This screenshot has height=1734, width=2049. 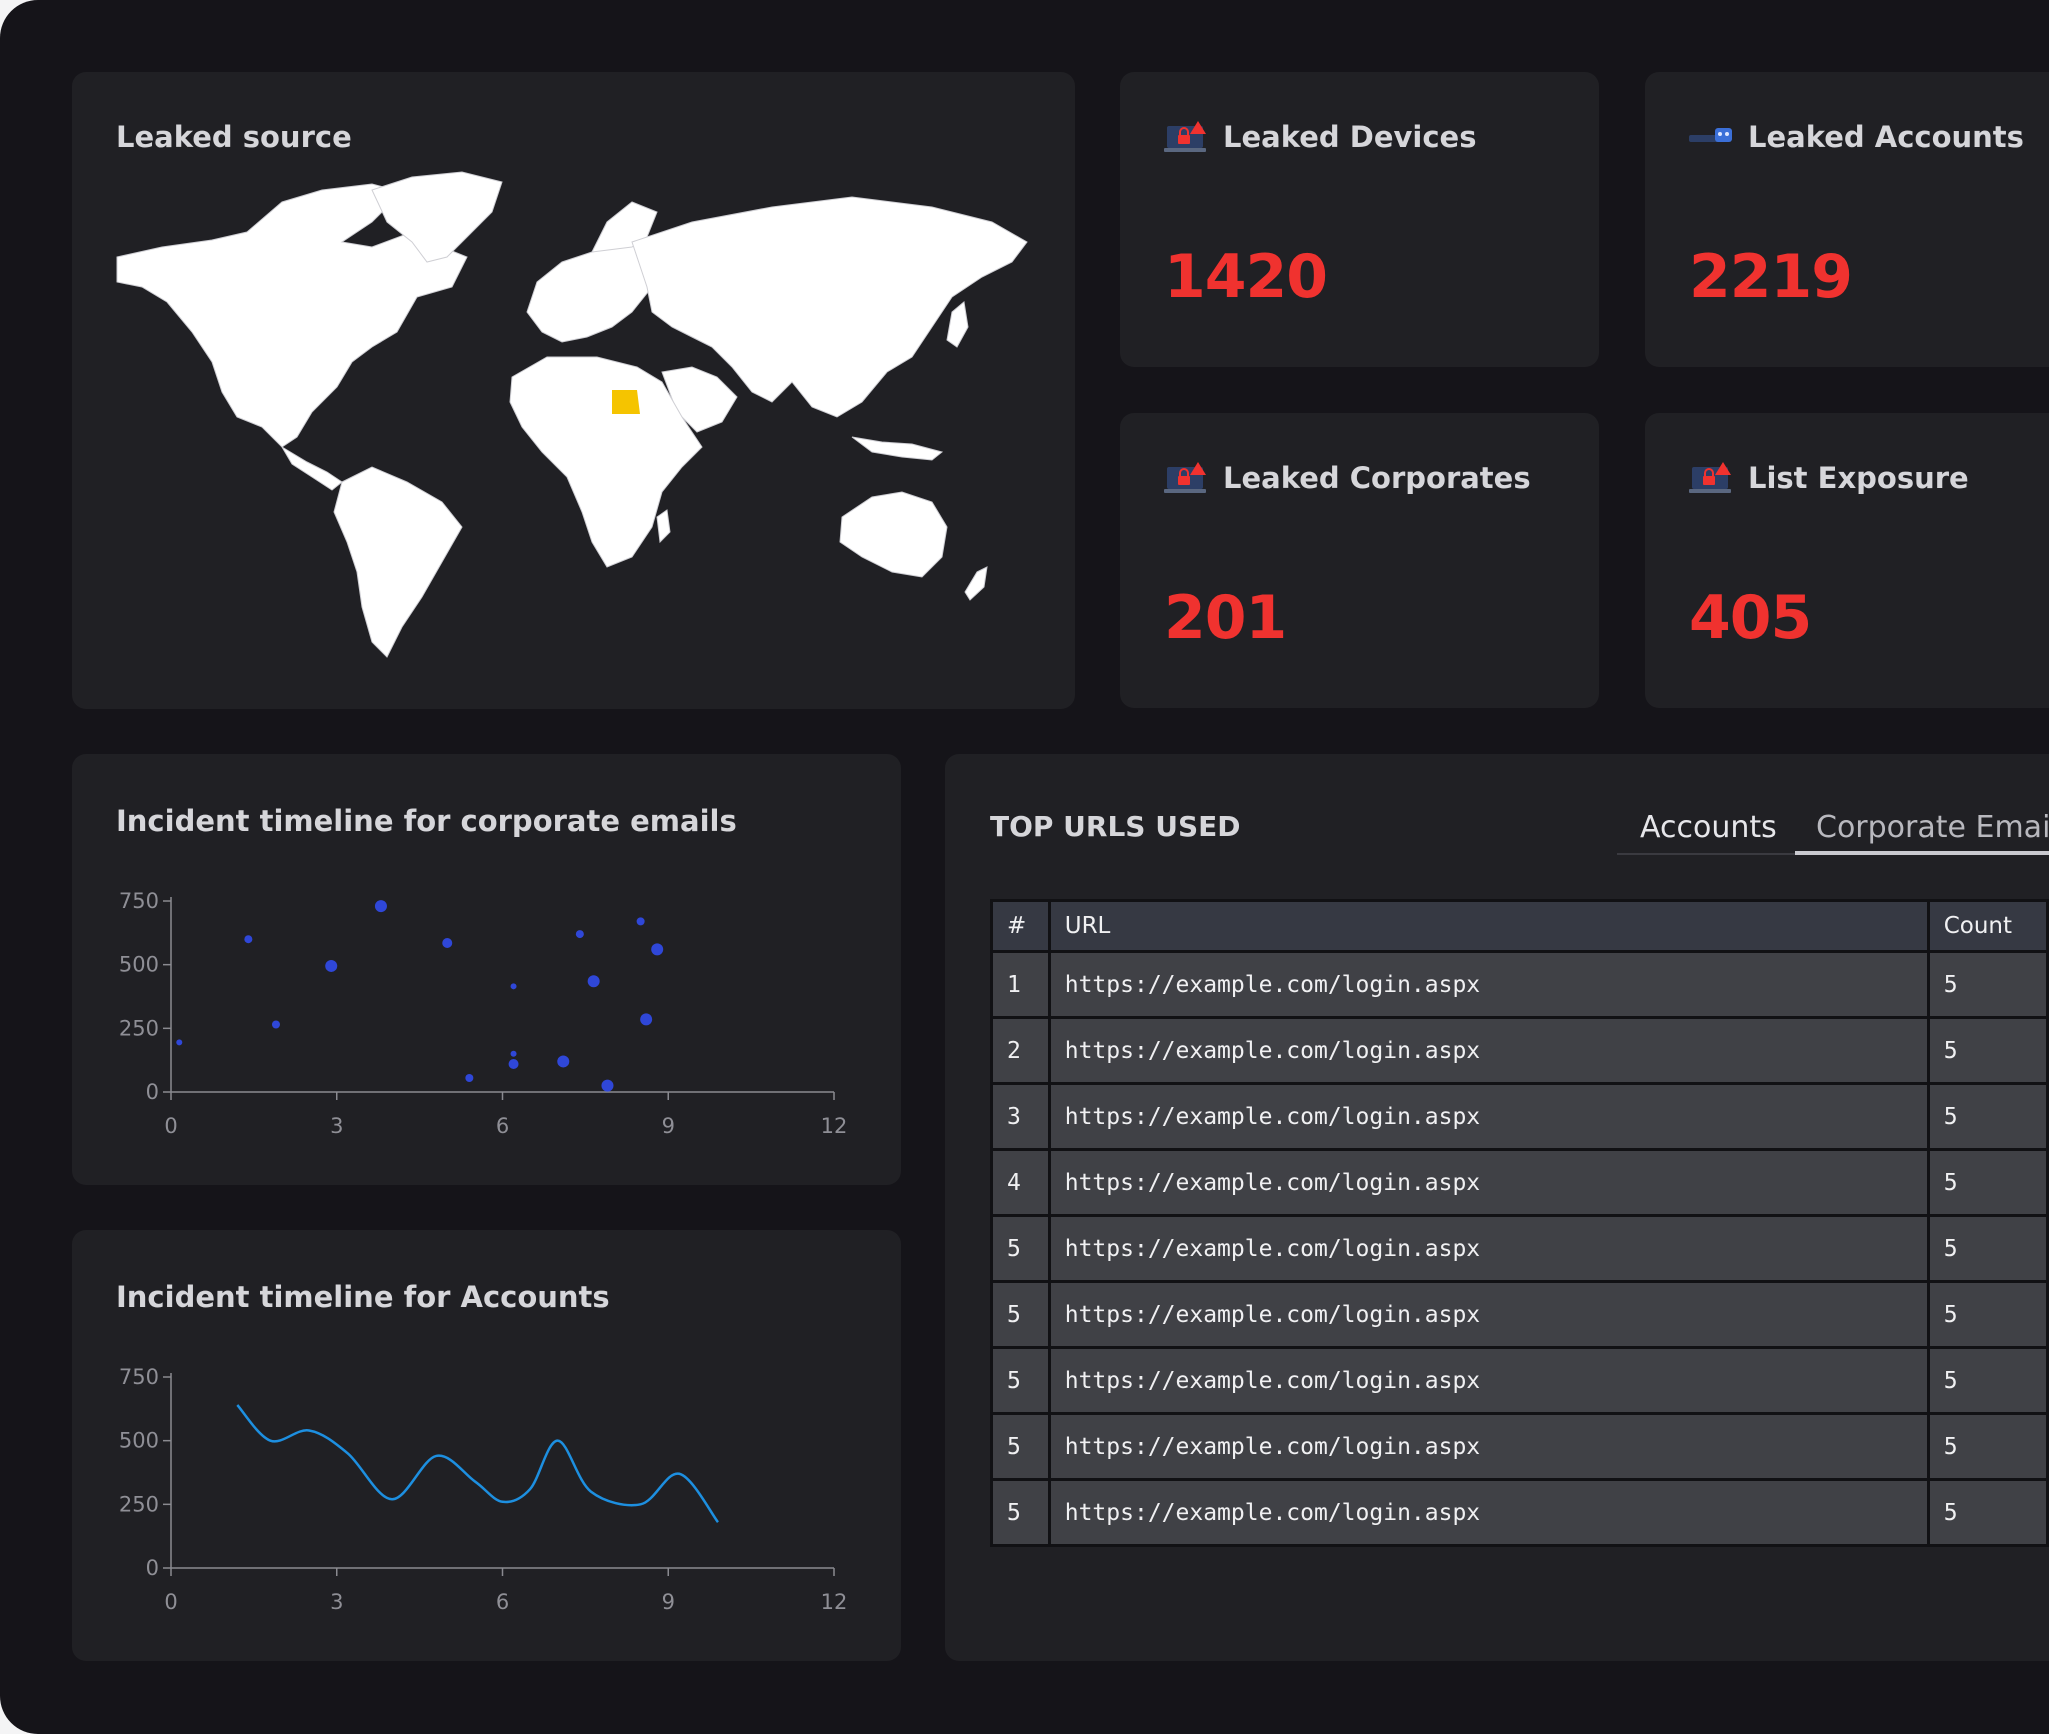 I want to click on stat-value: 405, so click(x=1750, y=618).